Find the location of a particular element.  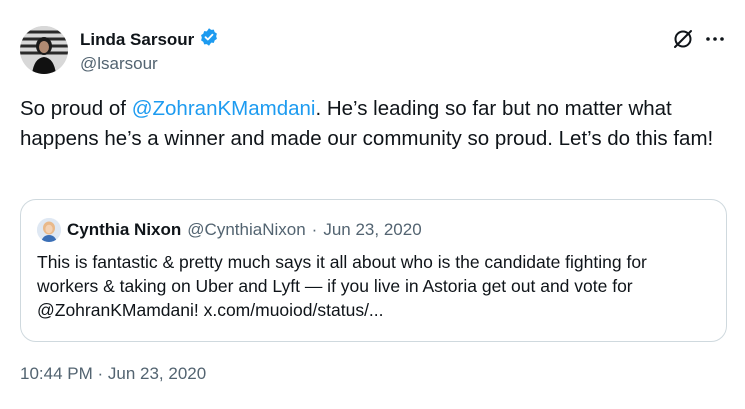

quote-avatar is located at coordinates (49, 230).